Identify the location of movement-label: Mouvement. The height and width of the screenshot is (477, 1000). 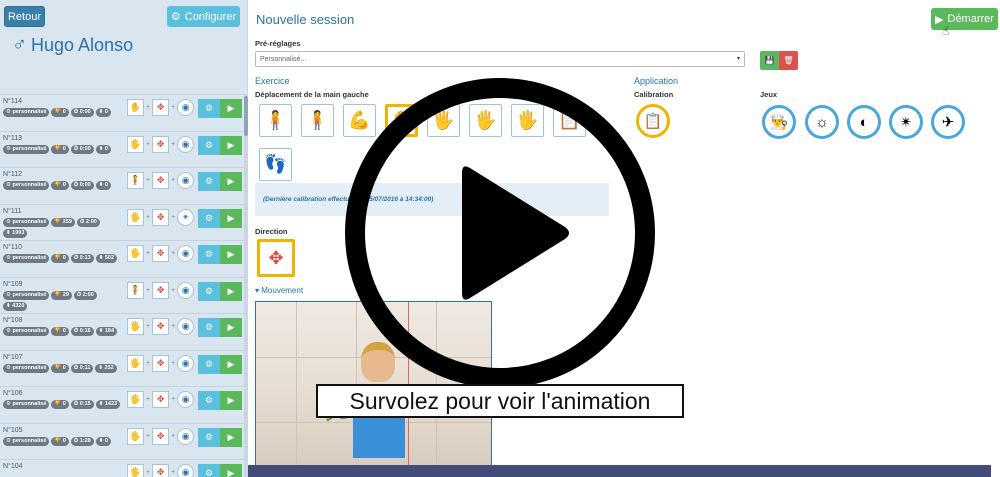
(282, 290).